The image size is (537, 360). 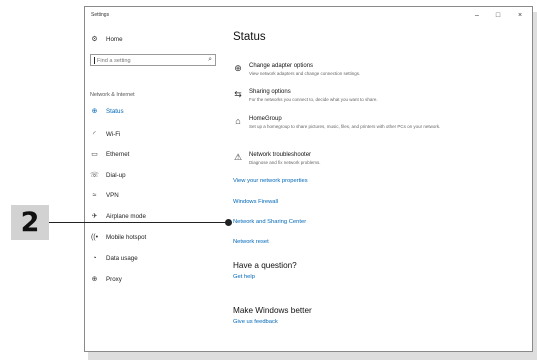 I want to click on sidebar-item-label: VPN, so click(x=112, y=195).